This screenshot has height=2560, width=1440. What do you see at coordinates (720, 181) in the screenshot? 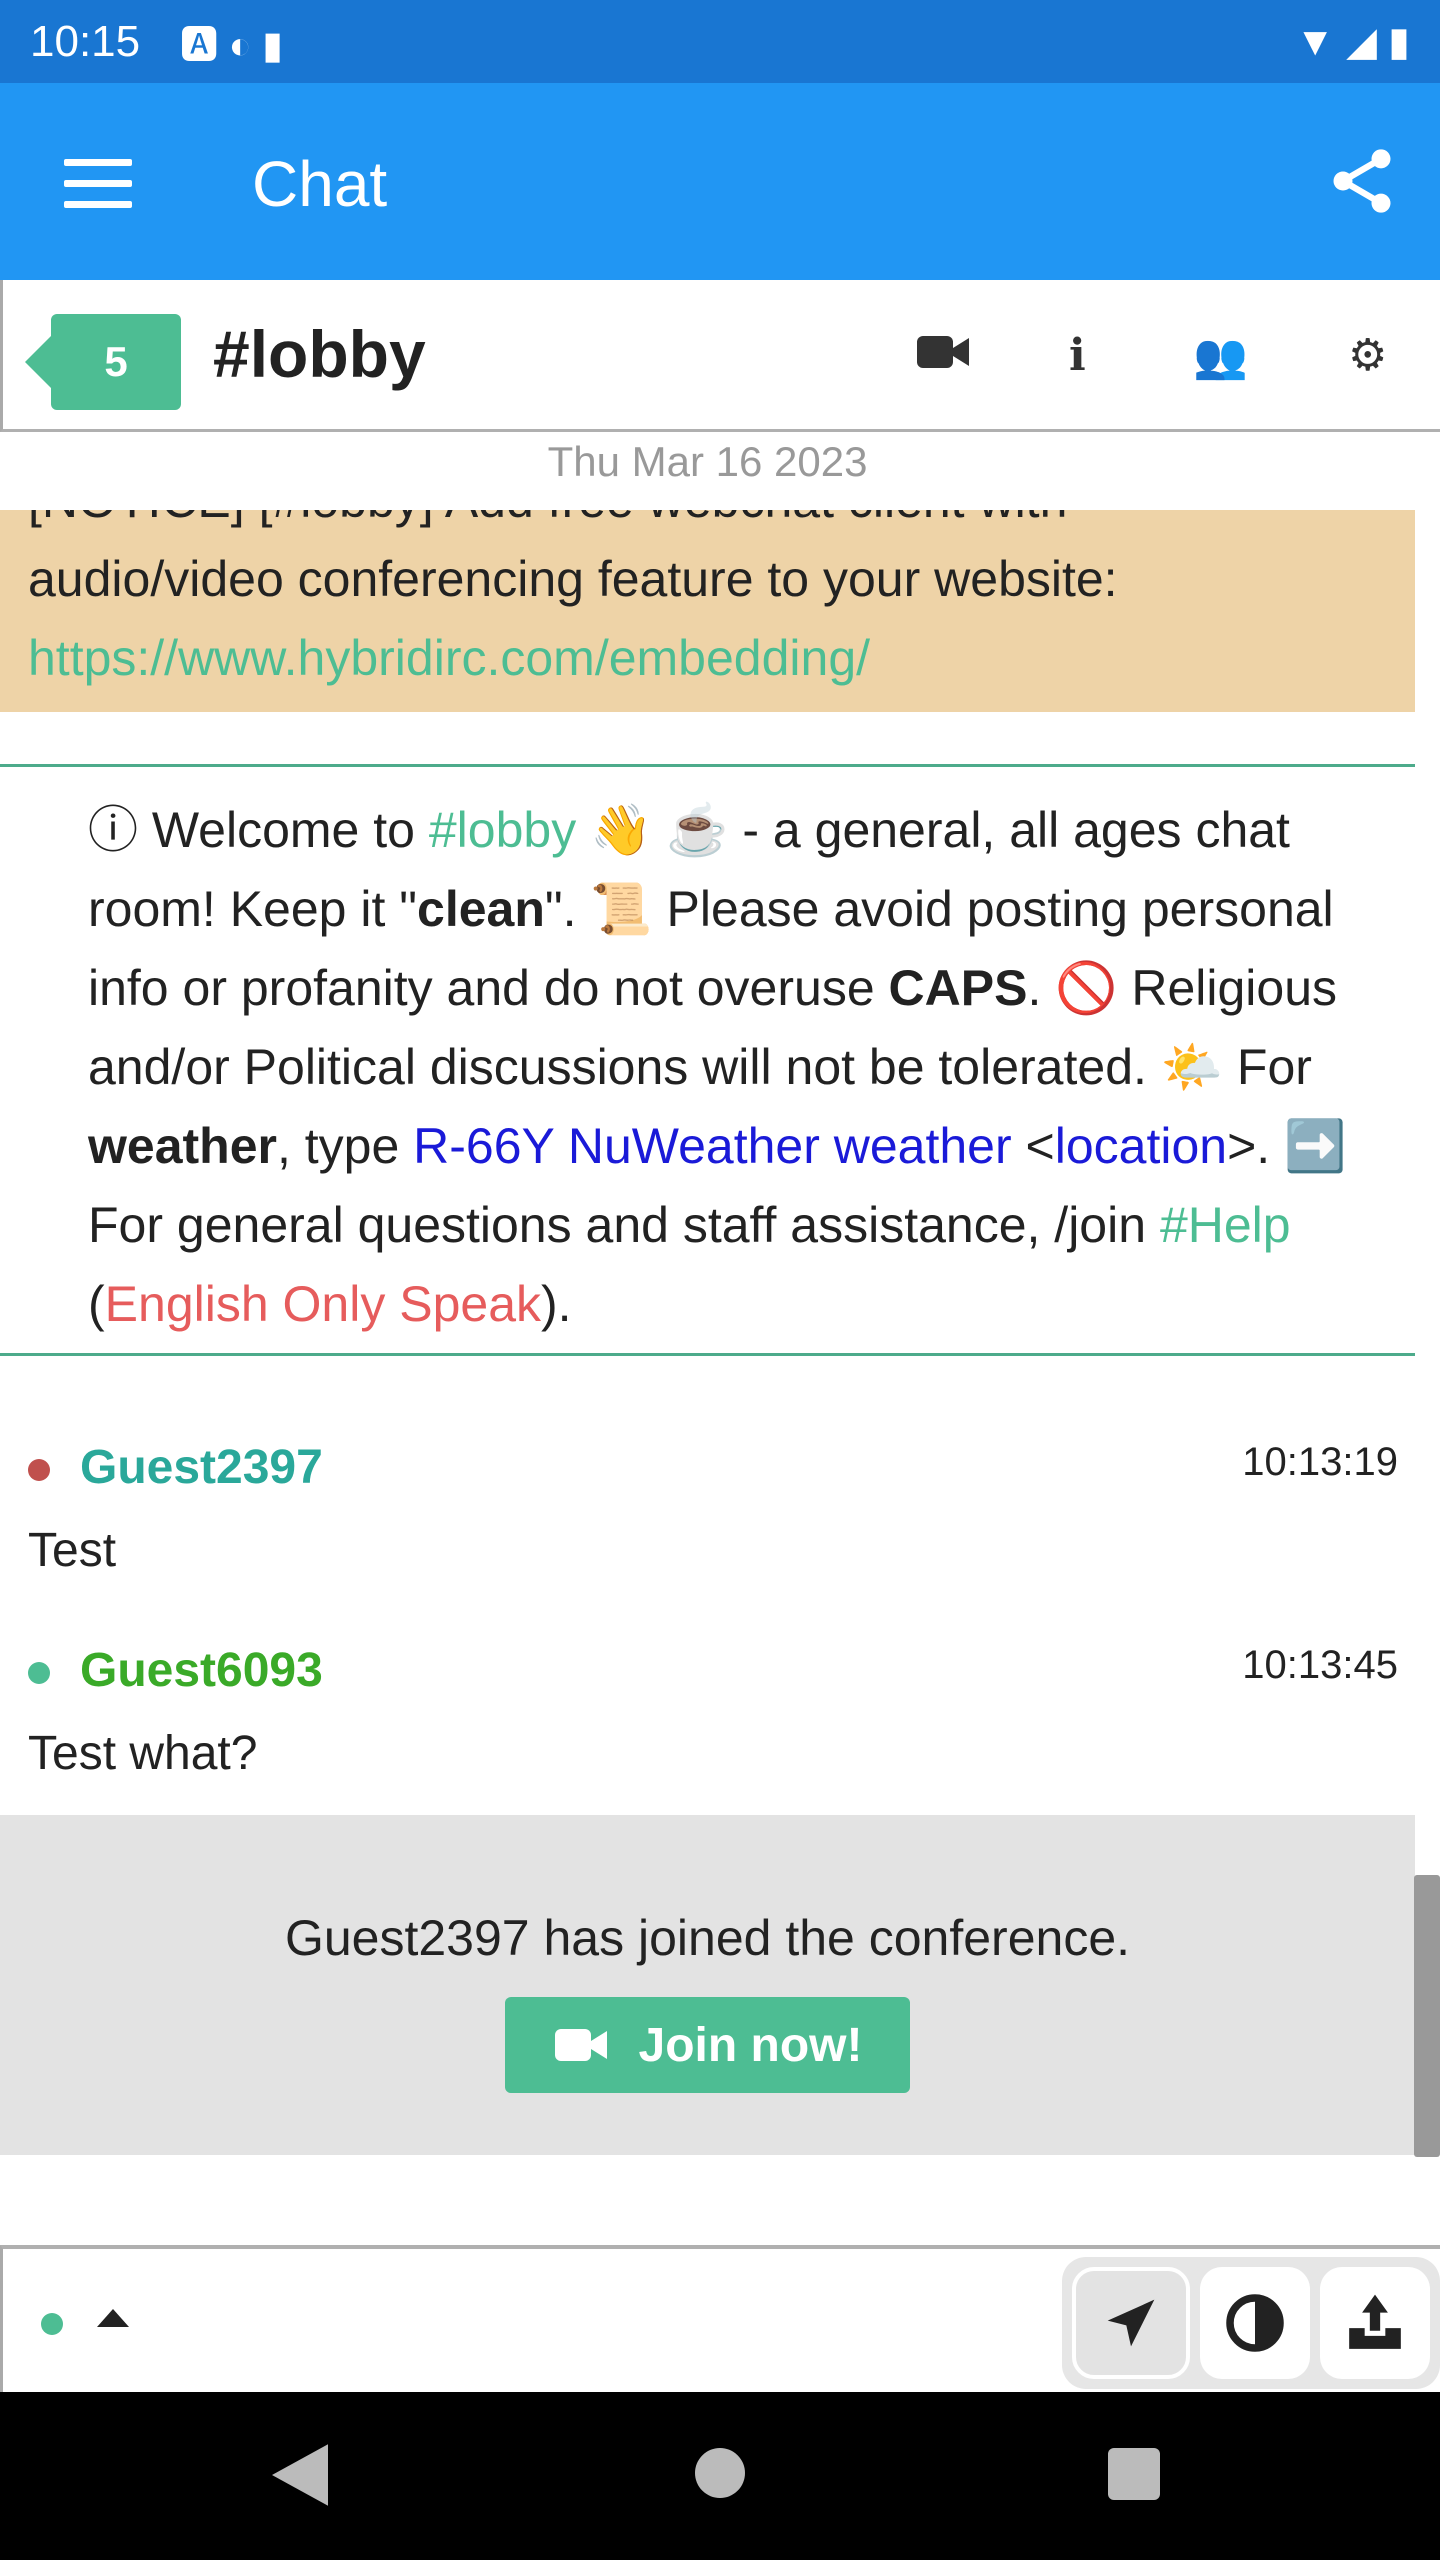
I see `app-bar: Chat` at bounding box center [720, 181].